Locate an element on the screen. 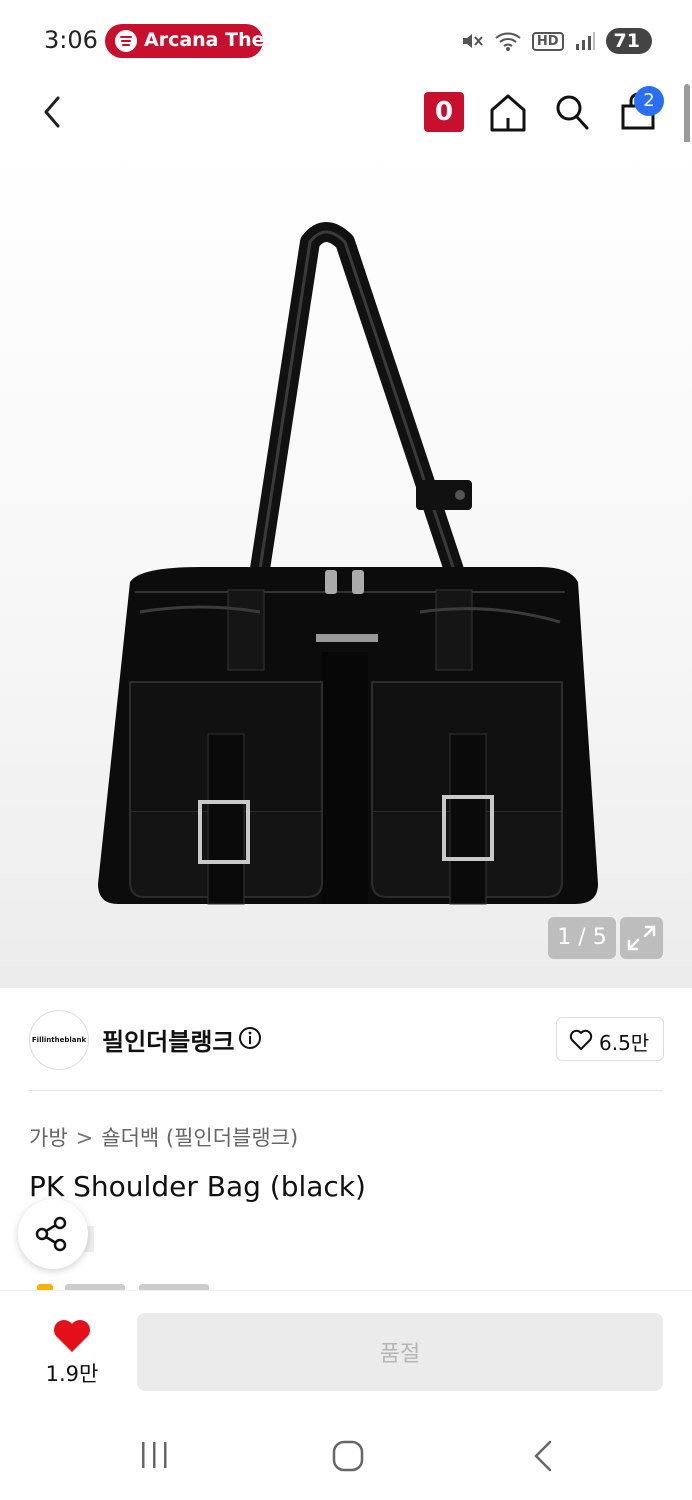 The width and height of the screenshot is (692, 1500). battery-indicator: 71 is located at coordinates (628, 41).